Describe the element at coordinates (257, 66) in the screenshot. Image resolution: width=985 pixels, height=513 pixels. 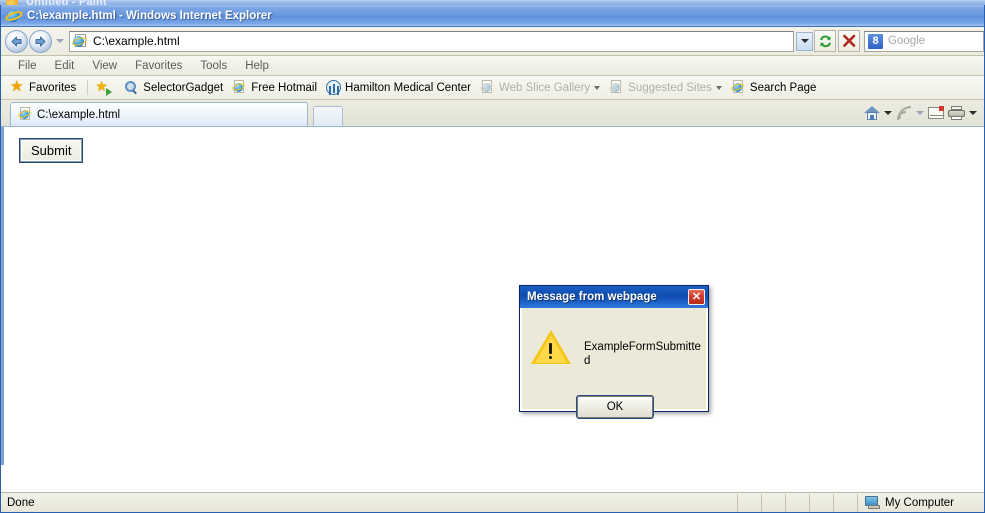
I see `menu-item-help: Help` at that location.